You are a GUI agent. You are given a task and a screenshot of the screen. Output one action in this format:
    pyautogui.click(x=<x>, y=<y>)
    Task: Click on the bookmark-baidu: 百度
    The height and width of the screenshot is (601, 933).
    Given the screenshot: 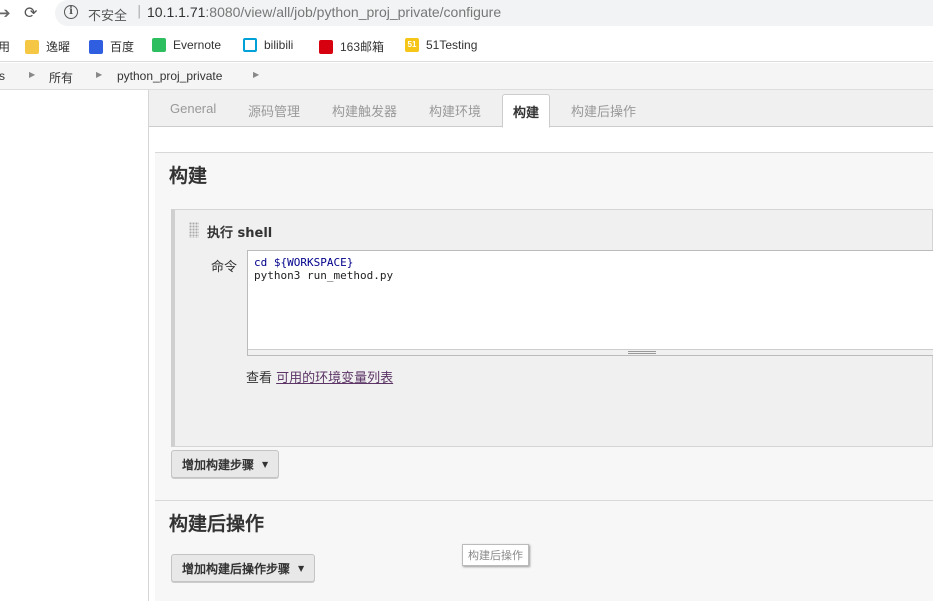 What is the action you would take?
    pyautogui.click(x=111, y=46)
    